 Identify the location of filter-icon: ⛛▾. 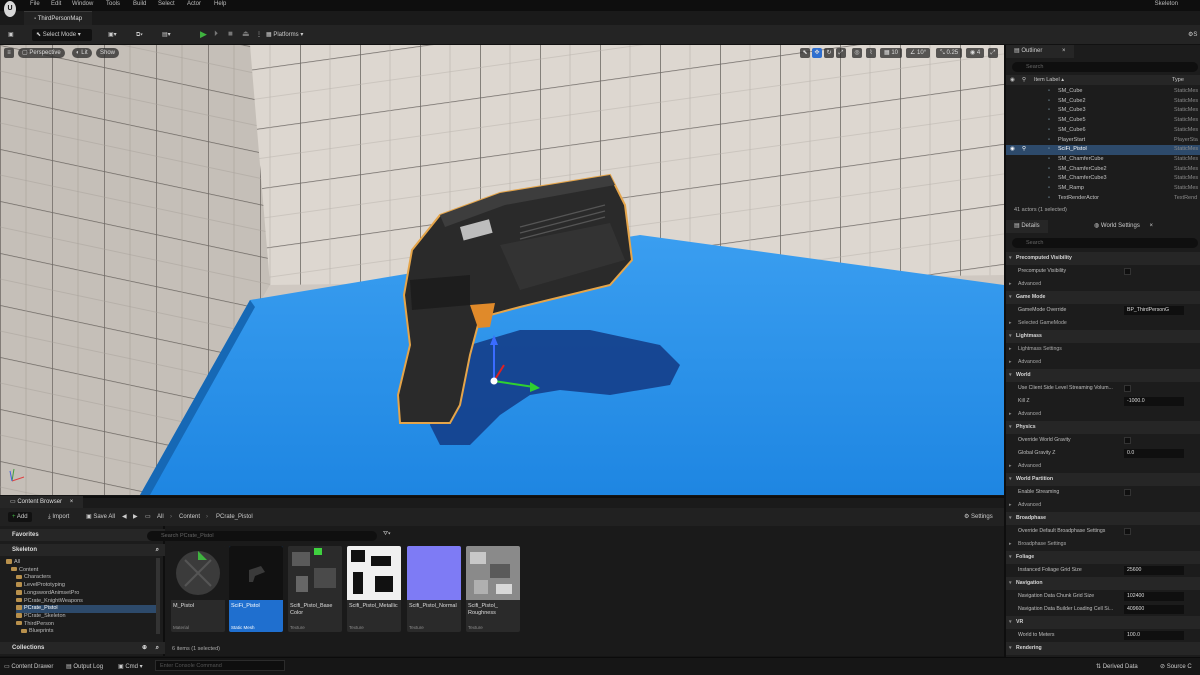
(387, 534).